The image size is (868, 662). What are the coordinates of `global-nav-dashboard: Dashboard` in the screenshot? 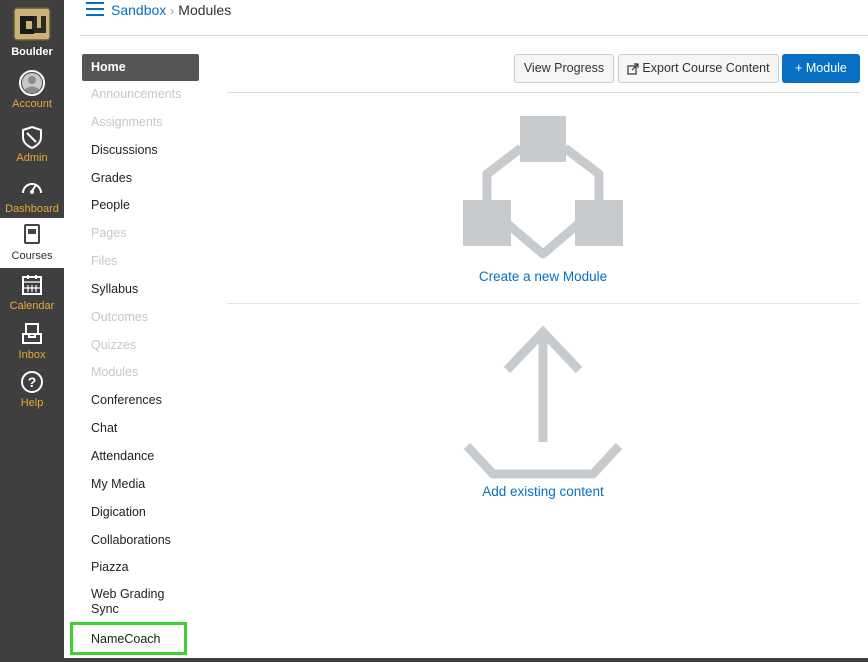 It's located at (32, 196).